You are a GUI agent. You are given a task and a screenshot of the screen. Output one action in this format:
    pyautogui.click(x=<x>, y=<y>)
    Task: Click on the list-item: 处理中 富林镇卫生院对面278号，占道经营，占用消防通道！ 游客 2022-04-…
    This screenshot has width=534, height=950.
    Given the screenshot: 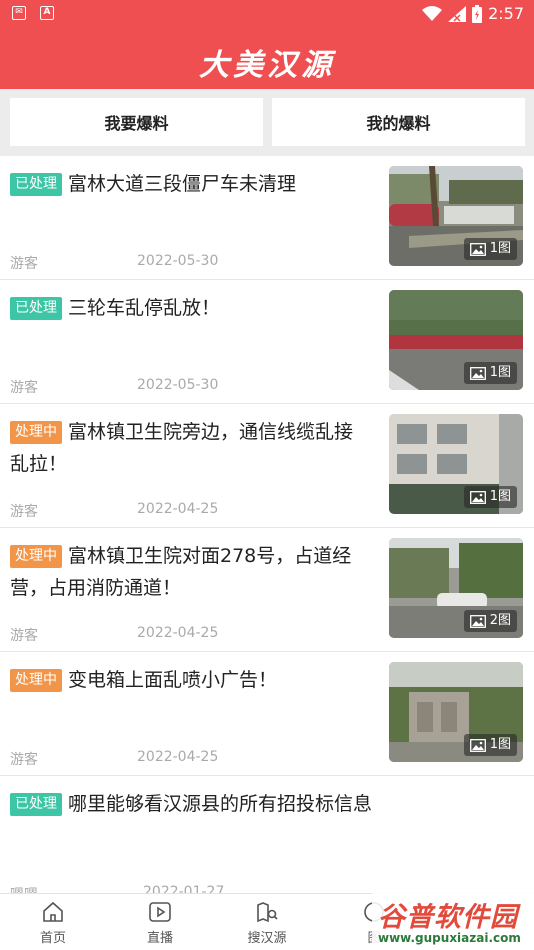 What is the action you would take?
    pyautogui.click(x=267, y=590)
    